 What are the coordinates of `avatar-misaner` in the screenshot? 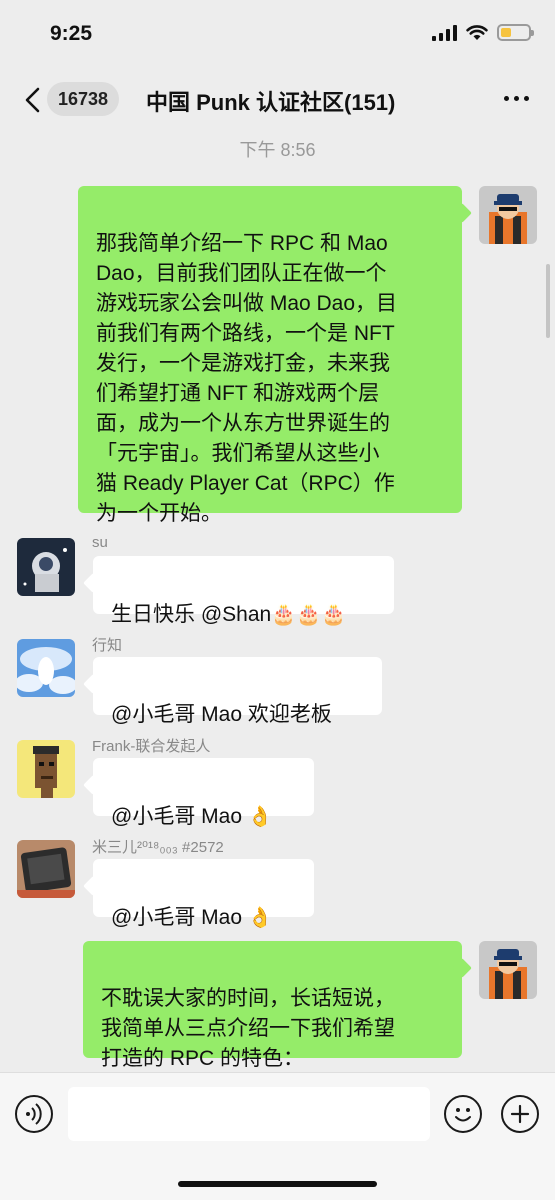 It's located at (46, 869).